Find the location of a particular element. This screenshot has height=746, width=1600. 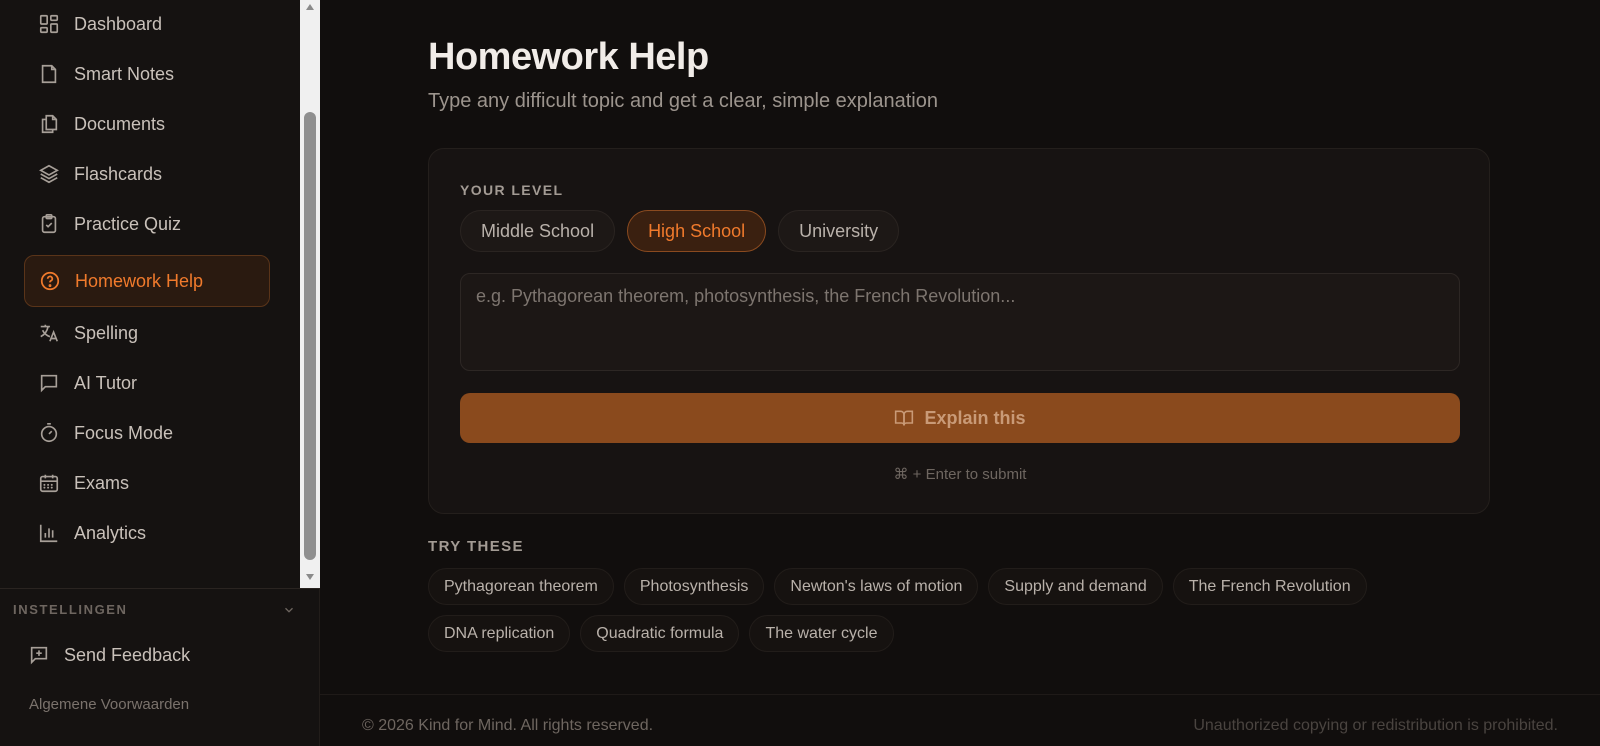

sidebar-item-dashboard: Dashboard is located at coordinates (147, 25).